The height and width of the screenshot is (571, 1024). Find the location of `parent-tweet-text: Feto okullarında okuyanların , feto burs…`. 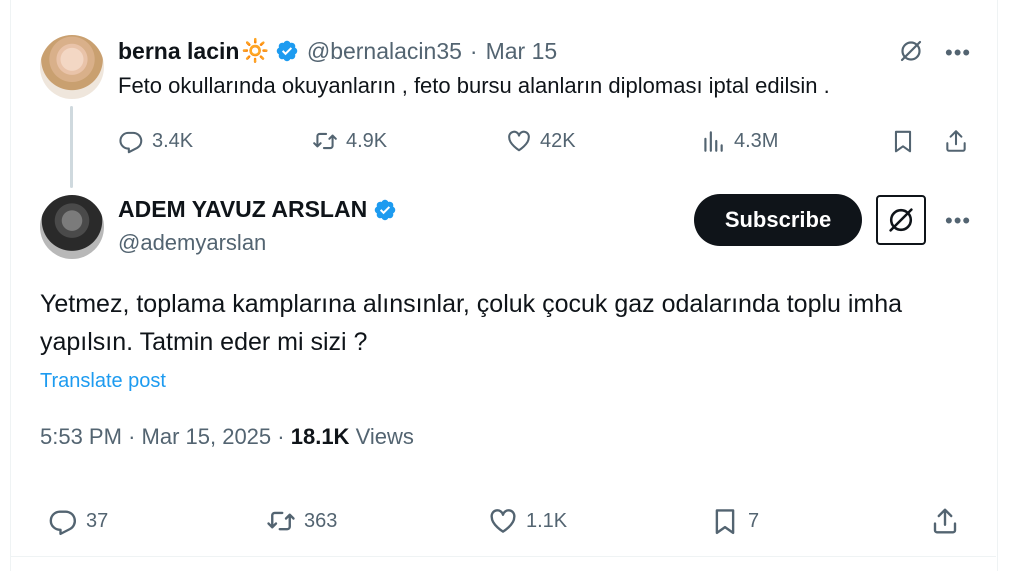

parent-tweet-text: Feto okullarında okuyanların , feto burs… is located at coordinates (474, 85).